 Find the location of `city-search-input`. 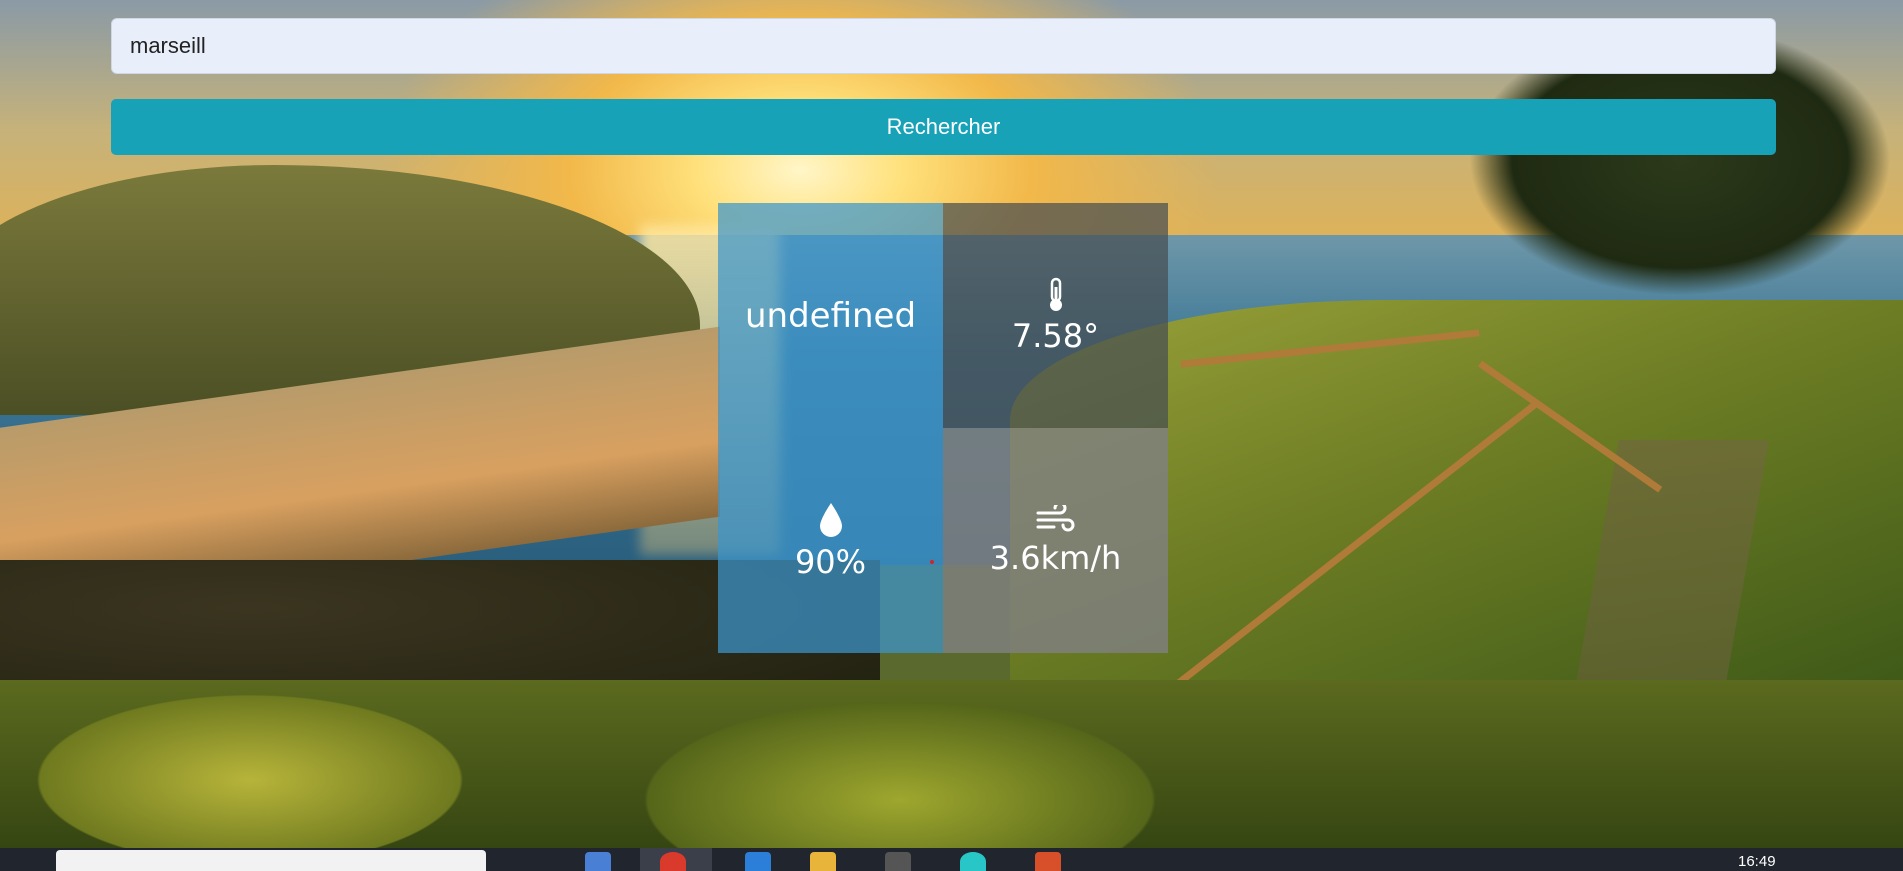

city-search-input is located at coordinates (943, 46).